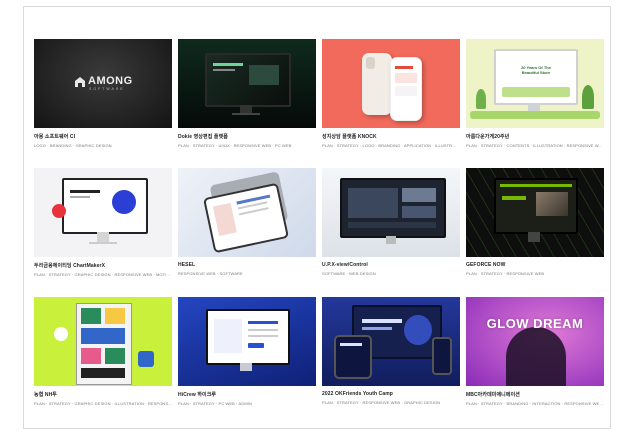  I want to click on project-title: MBC아카데미애니메이션, so click(535, 394).